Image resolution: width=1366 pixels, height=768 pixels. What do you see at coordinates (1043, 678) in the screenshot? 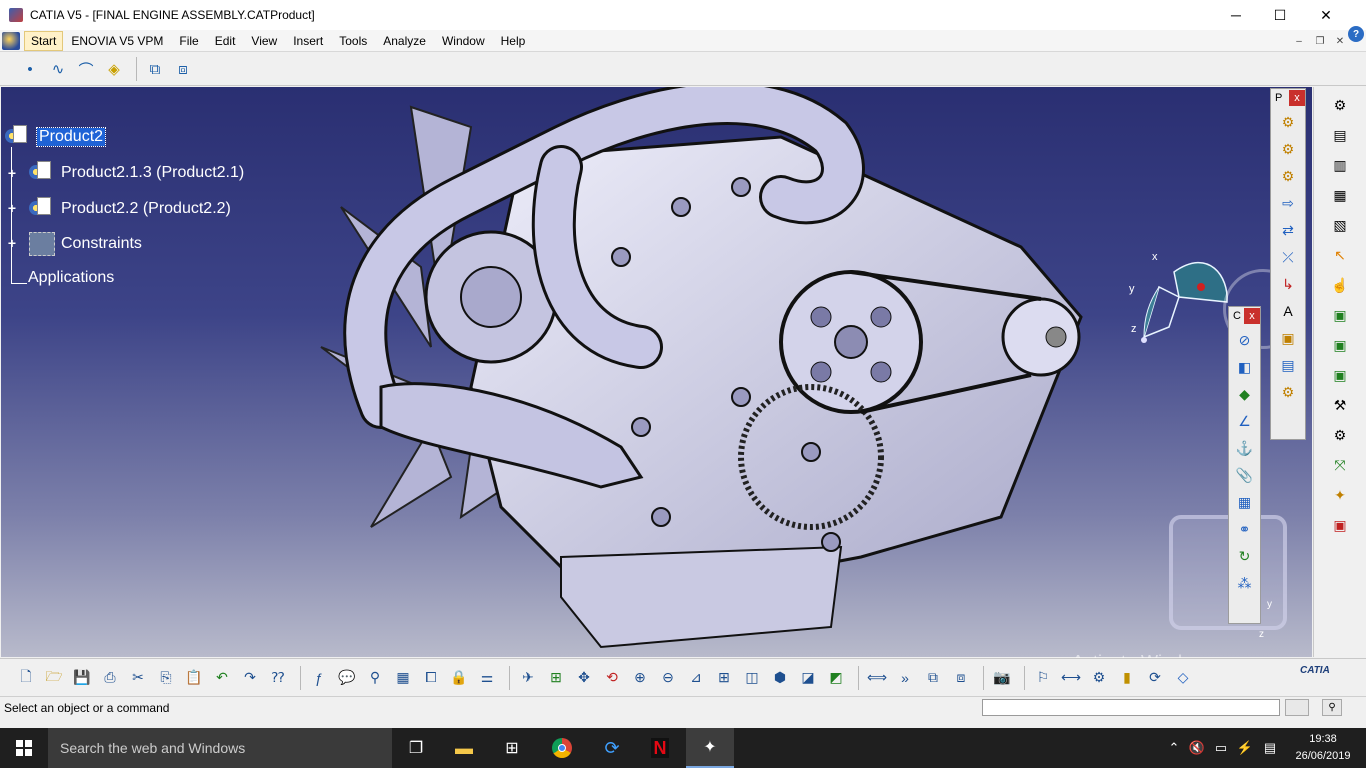
I see `publish-icon: ⚐` at bounding box center [1043, 678].